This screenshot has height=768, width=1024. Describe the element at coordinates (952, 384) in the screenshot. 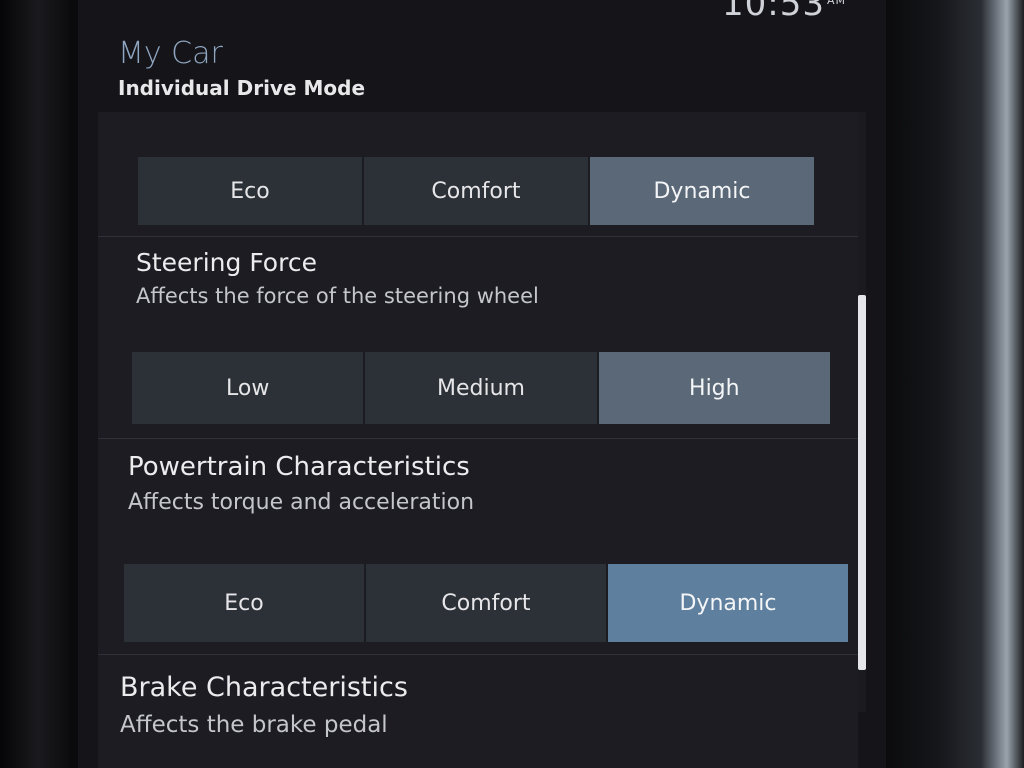

I see `bezel-right` at that location.